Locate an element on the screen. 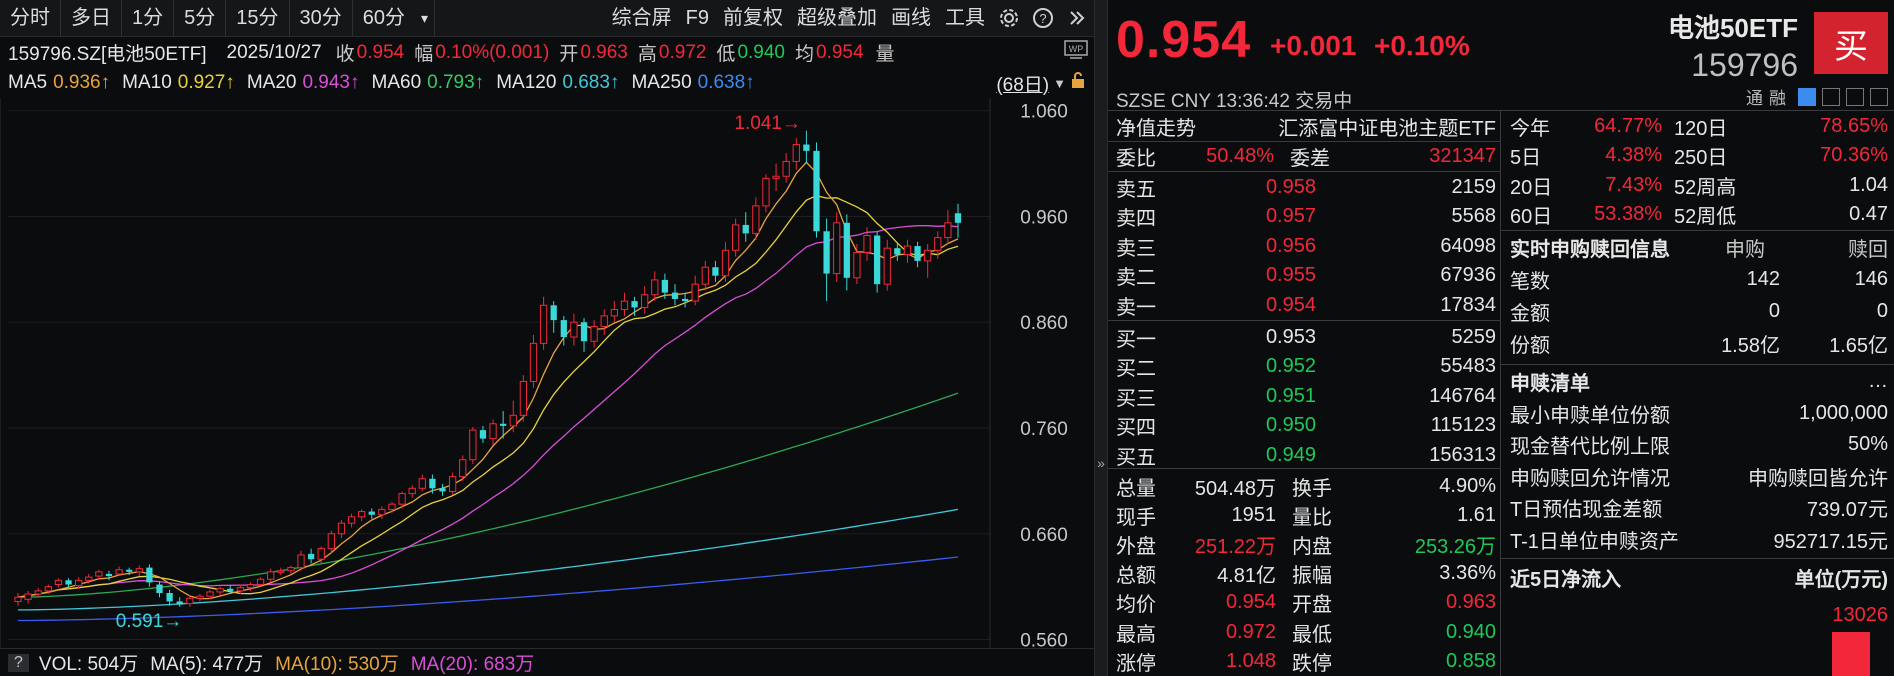 The image size is (1894, 676). window-icon is located at coordinates (1831, 96).